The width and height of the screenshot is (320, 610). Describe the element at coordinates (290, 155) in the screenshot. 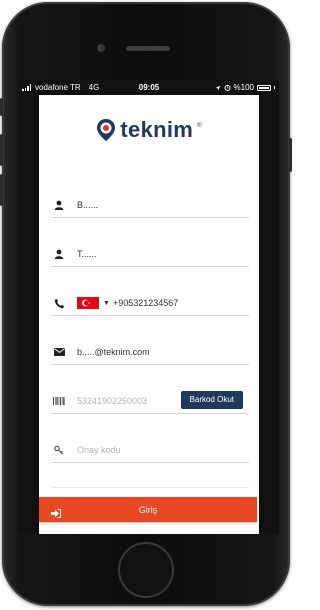

I see `power-button` at that location.